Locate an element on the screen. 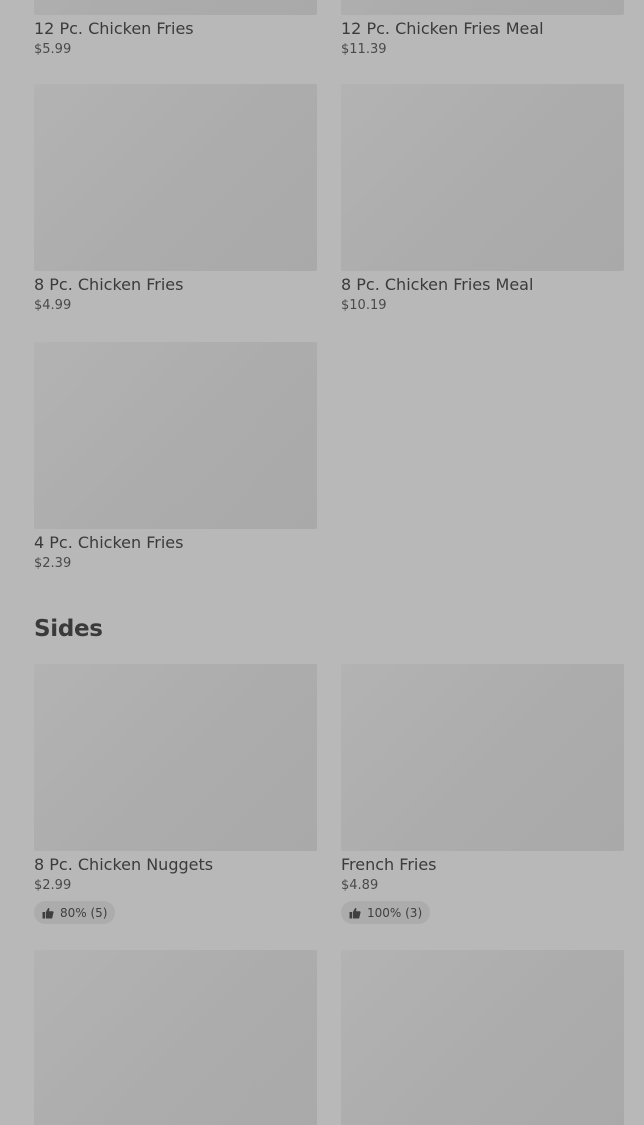 The height and width of the screenshot is (1125, 644). menu-item-name: 12 Pc. Chicken Fries Meal is located at coordinates (442, 28).